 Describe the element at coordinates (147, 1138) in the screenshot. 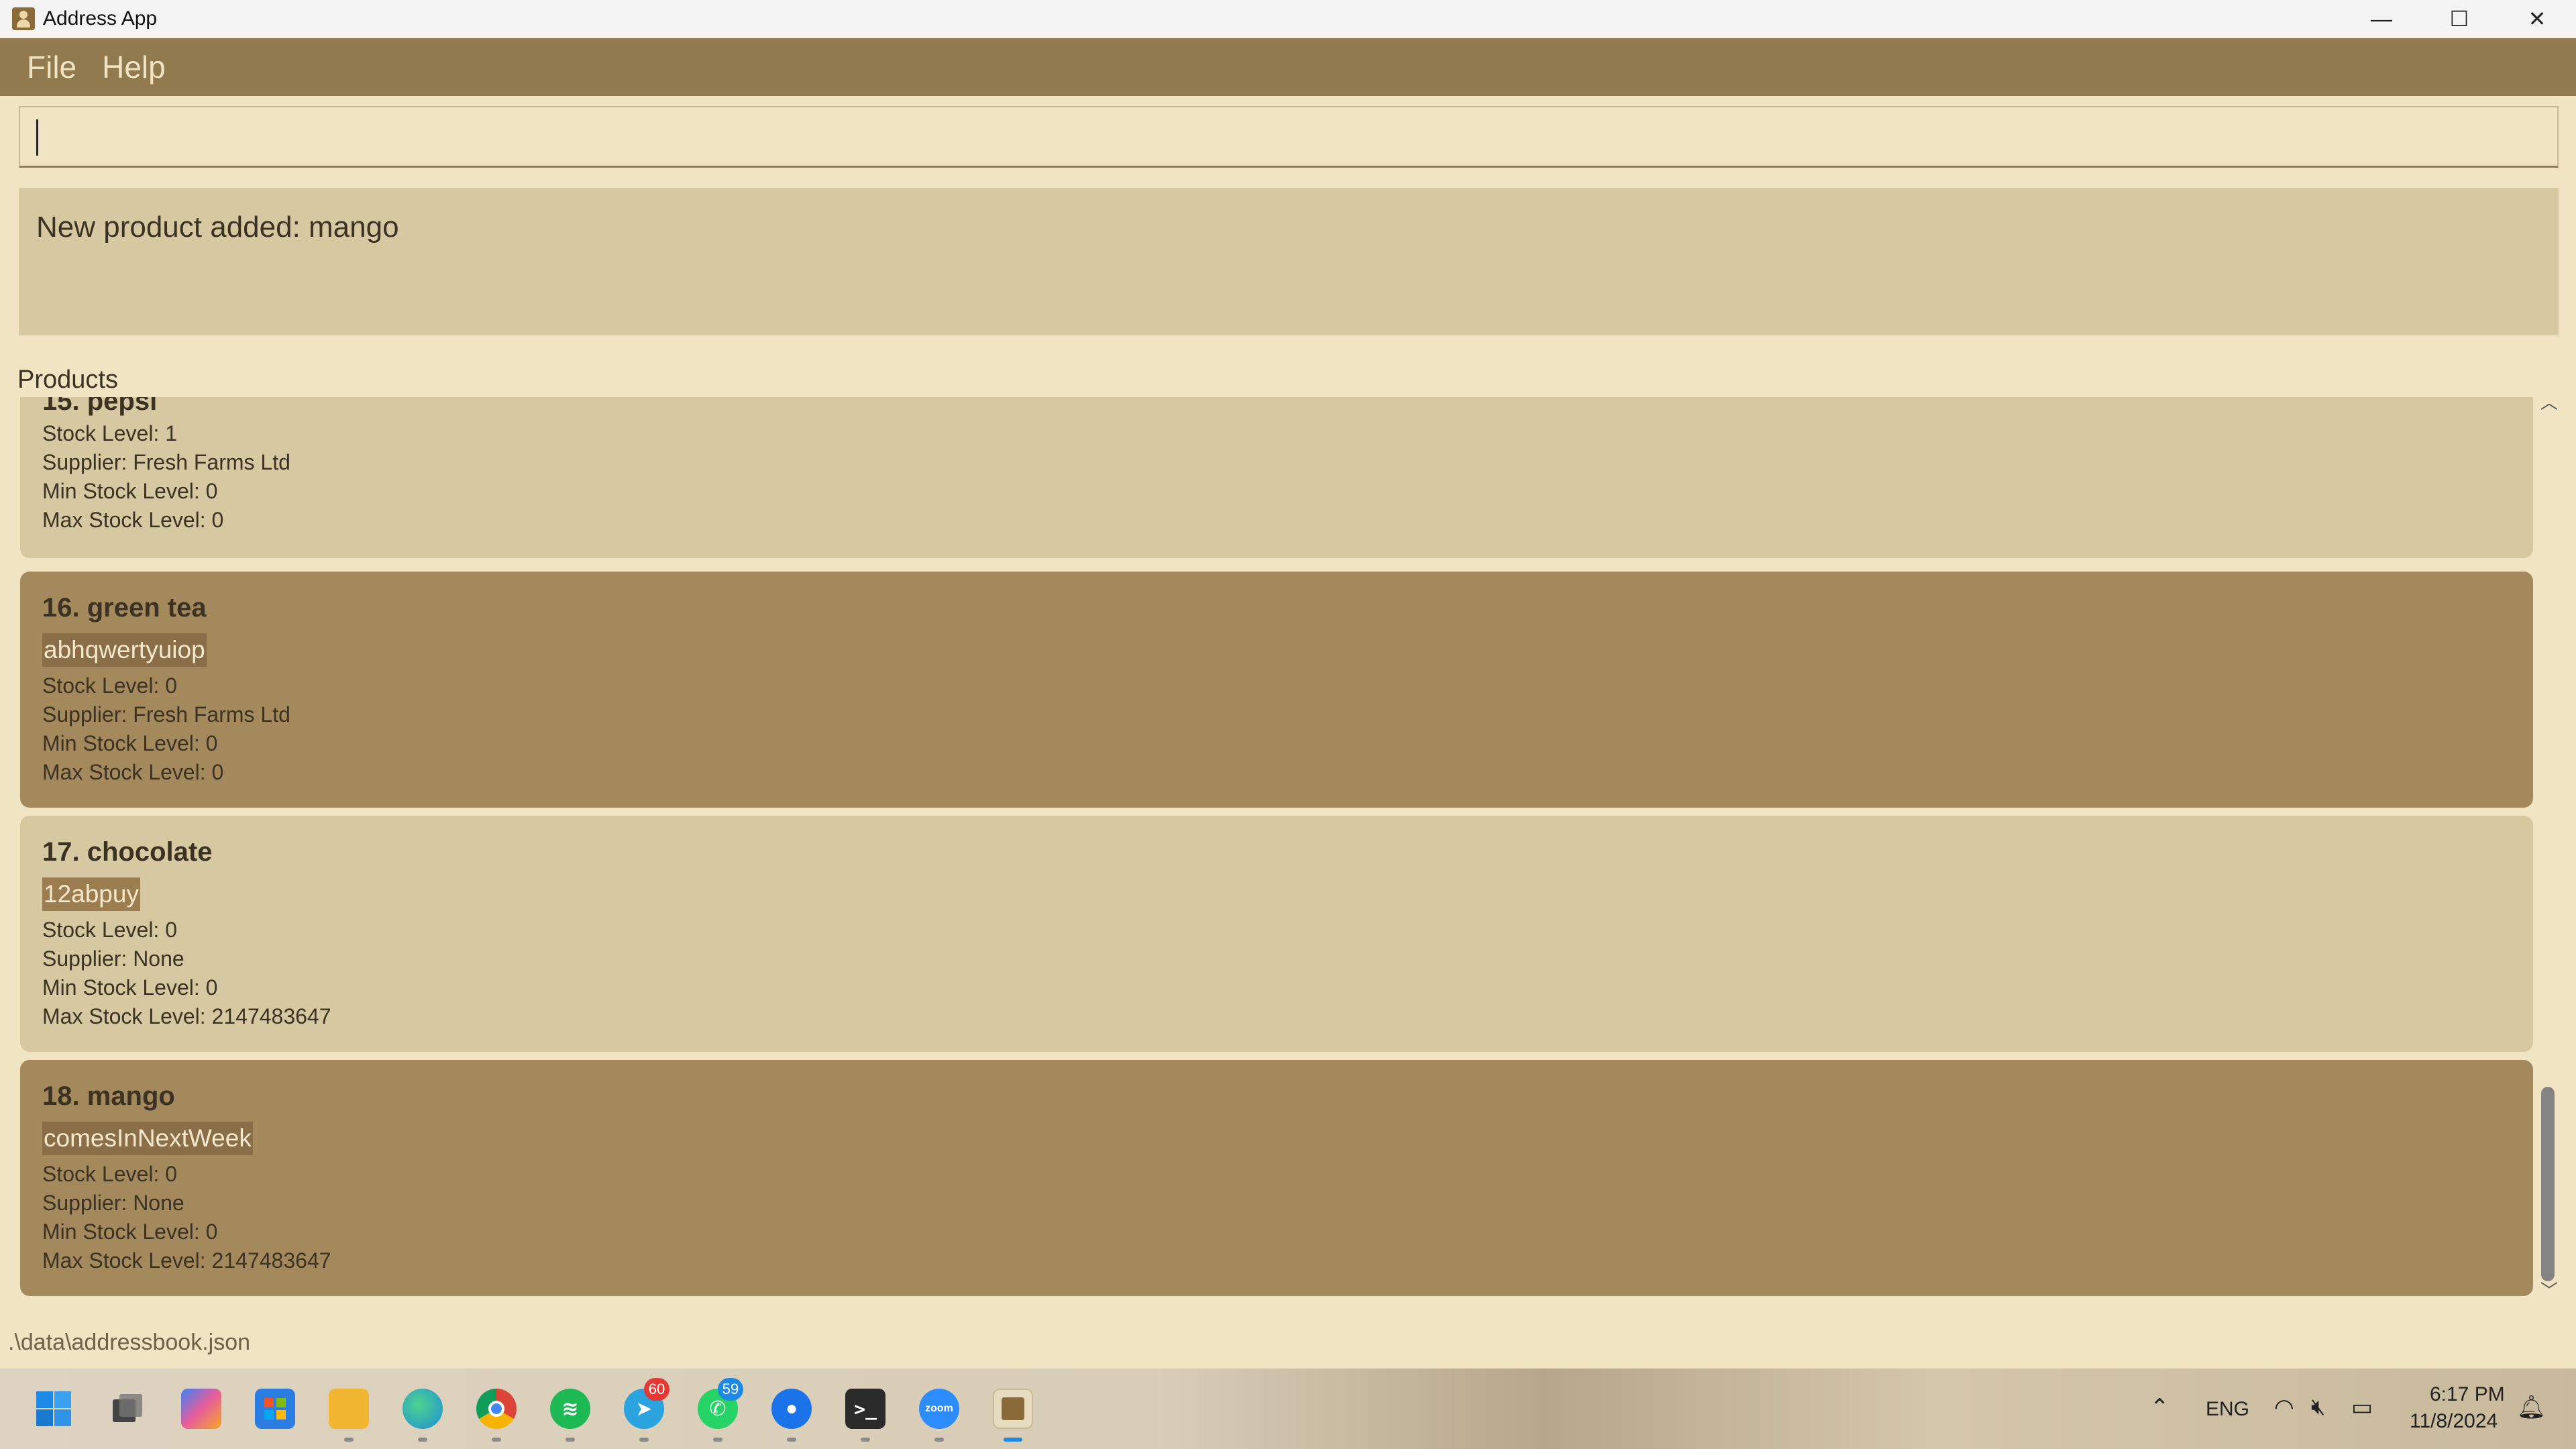

I see `product-tag: comesInNextWeek` at that location.